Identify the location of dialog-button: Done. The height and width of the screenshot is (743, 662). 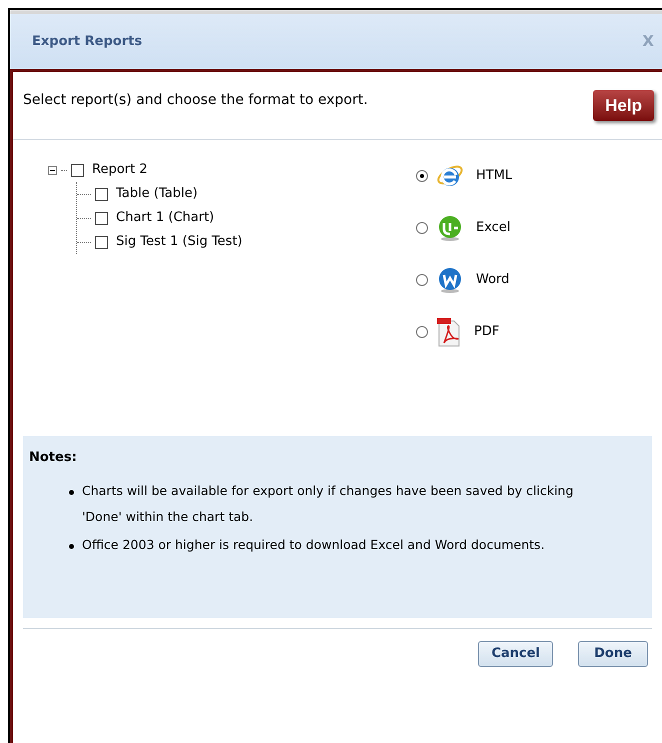
(613, 654).